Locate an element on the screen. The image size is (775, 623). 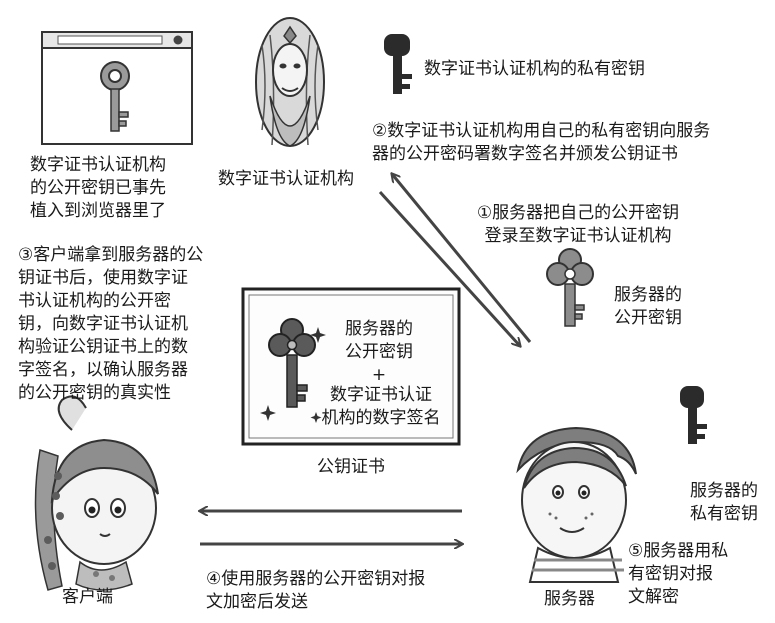
step-1-text: ①服务器把自己的公开密钥 登录至数字证书认证机构 is located at coordinates (578, 224).